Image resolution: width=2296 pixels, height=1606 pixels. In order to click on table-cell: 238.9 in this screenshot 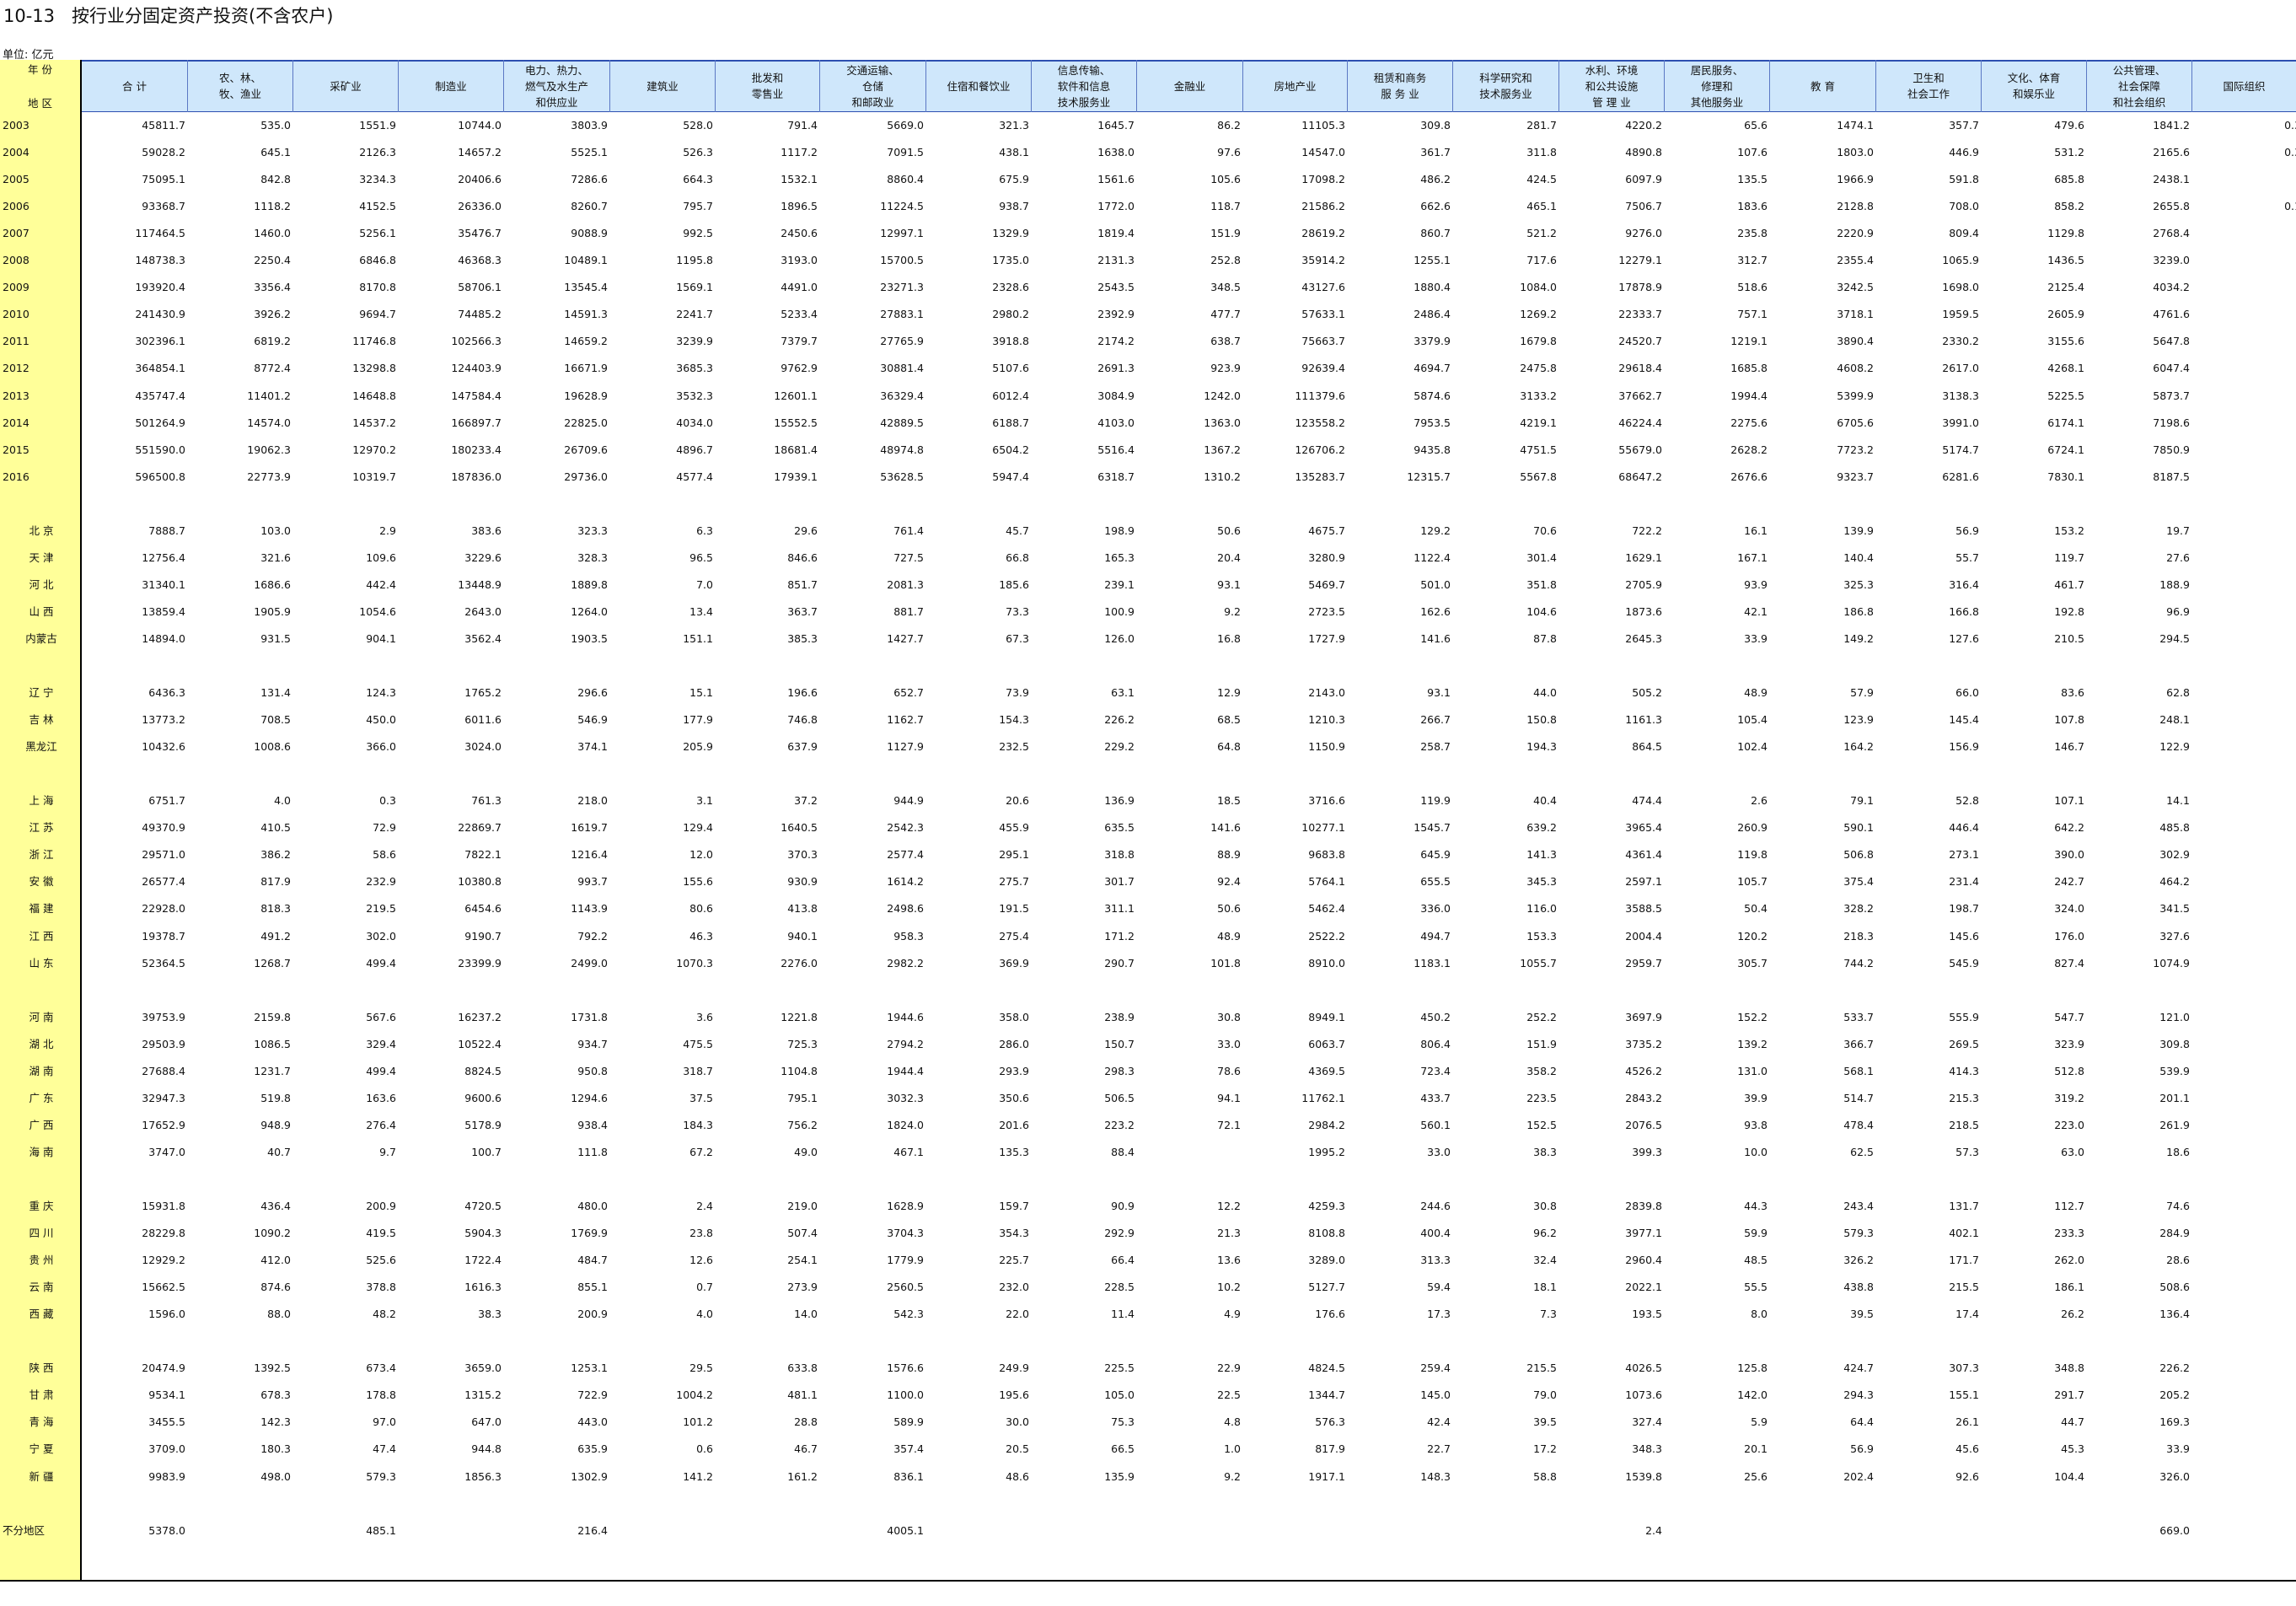, I will do `click(1119, 1016)`.